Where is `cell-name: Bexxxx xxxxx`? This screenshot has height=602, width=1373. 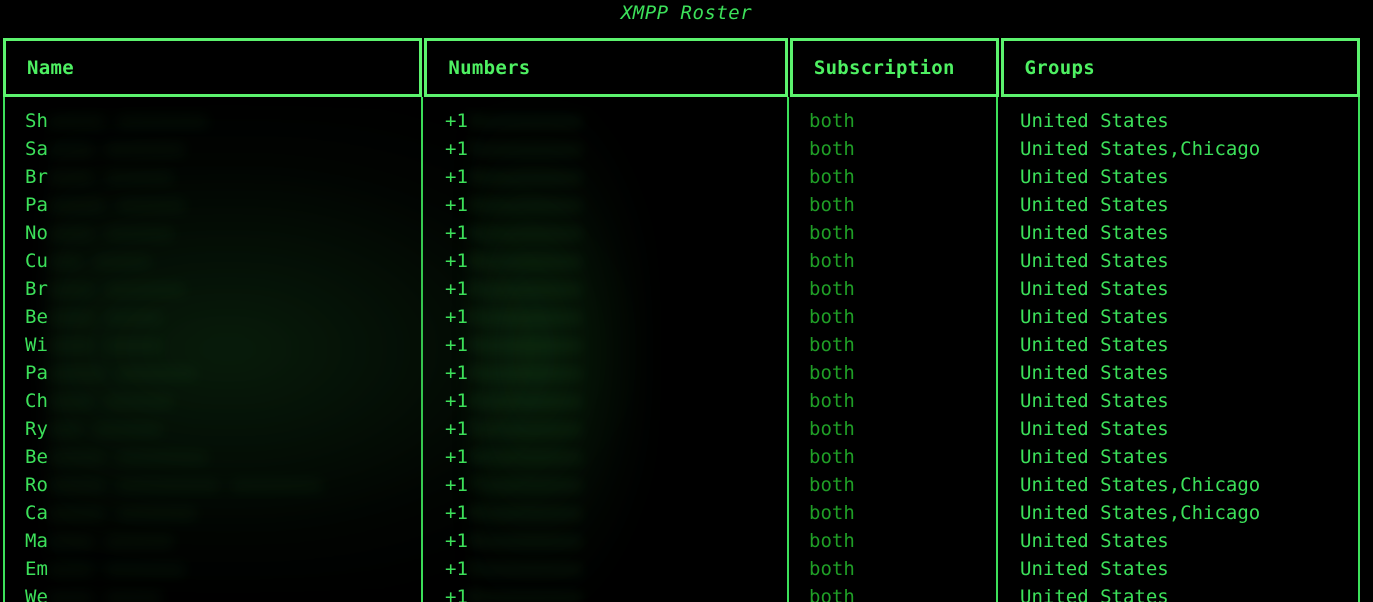
cell-name: Bexxxx xxxxx is located at coordinates (212, 317).